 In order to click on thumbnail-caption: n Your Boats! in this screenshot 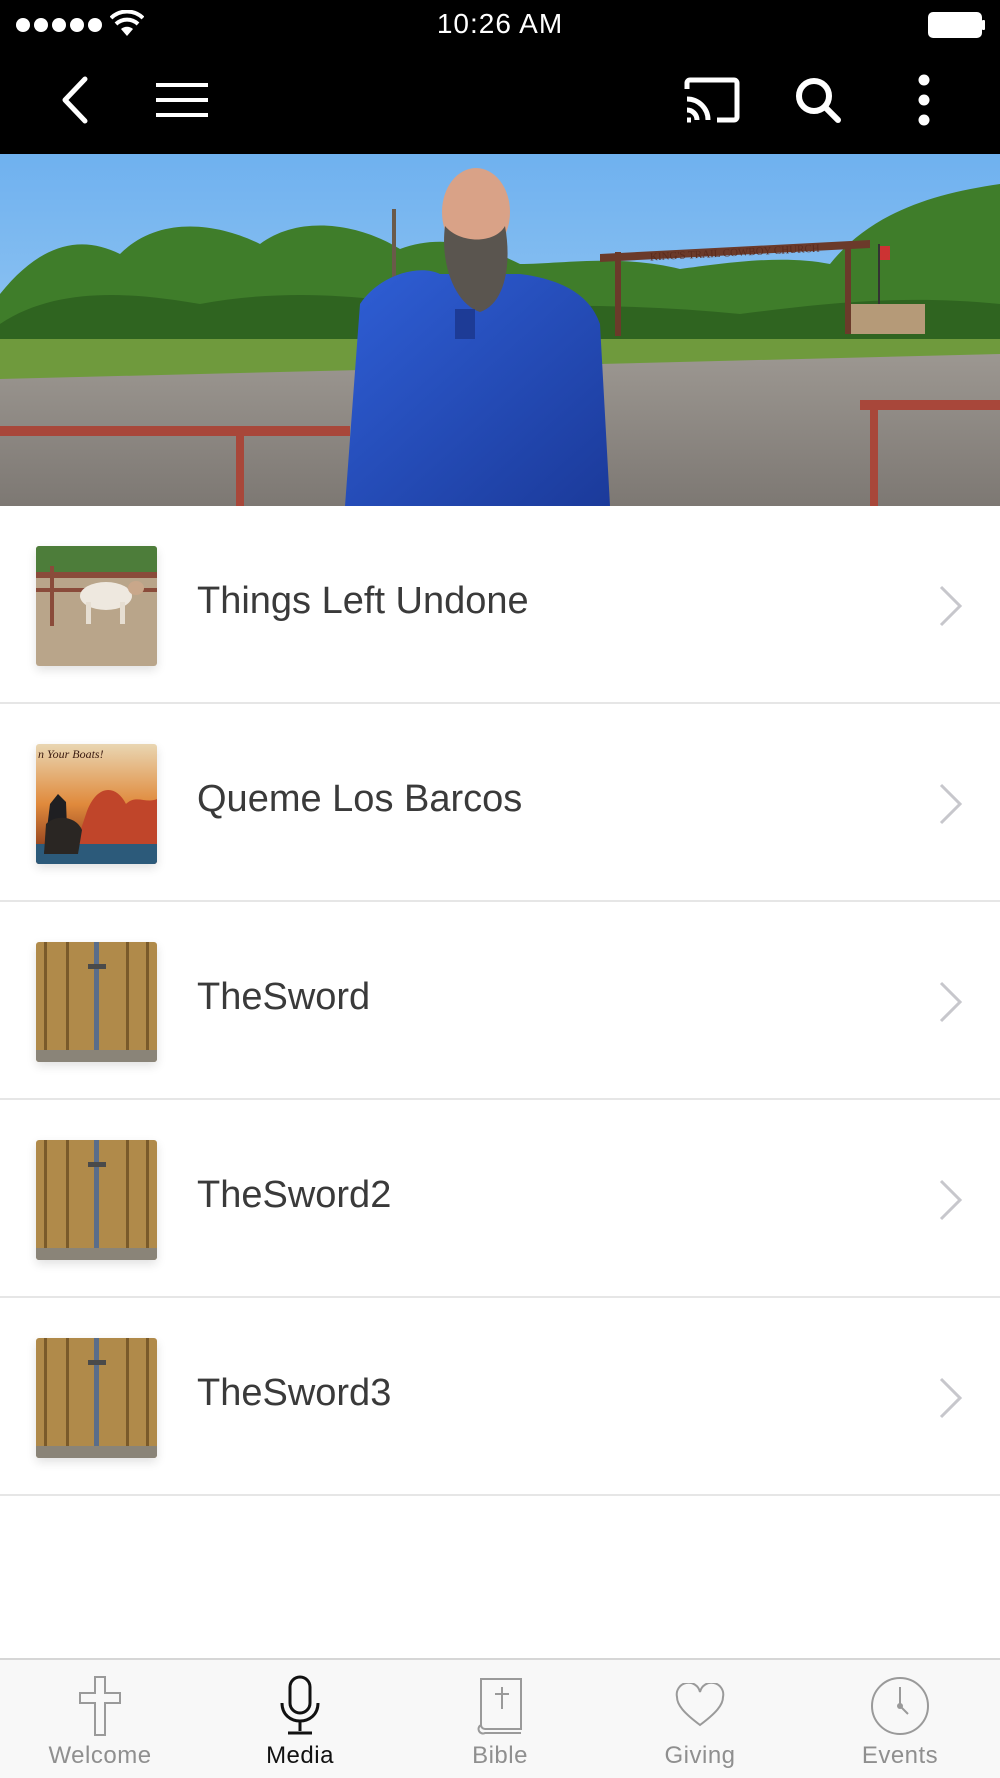, I will do `click(71, 754)`.